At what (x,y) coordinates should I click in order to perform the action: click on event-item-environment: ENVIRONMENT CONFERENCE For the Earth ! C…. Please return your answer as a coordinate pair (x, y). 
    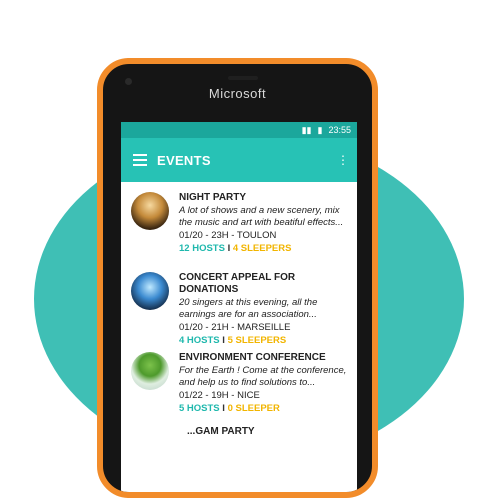
    Looking at the image, I should click on (239, 382).